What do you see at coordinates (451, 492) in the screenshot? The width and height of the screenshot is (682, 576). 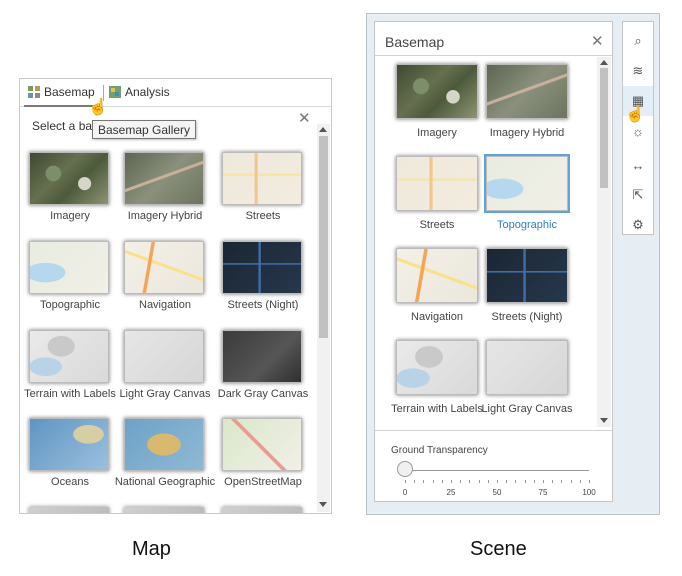 I see `slider-tick-label: 25` at bounding box center [451, 492].